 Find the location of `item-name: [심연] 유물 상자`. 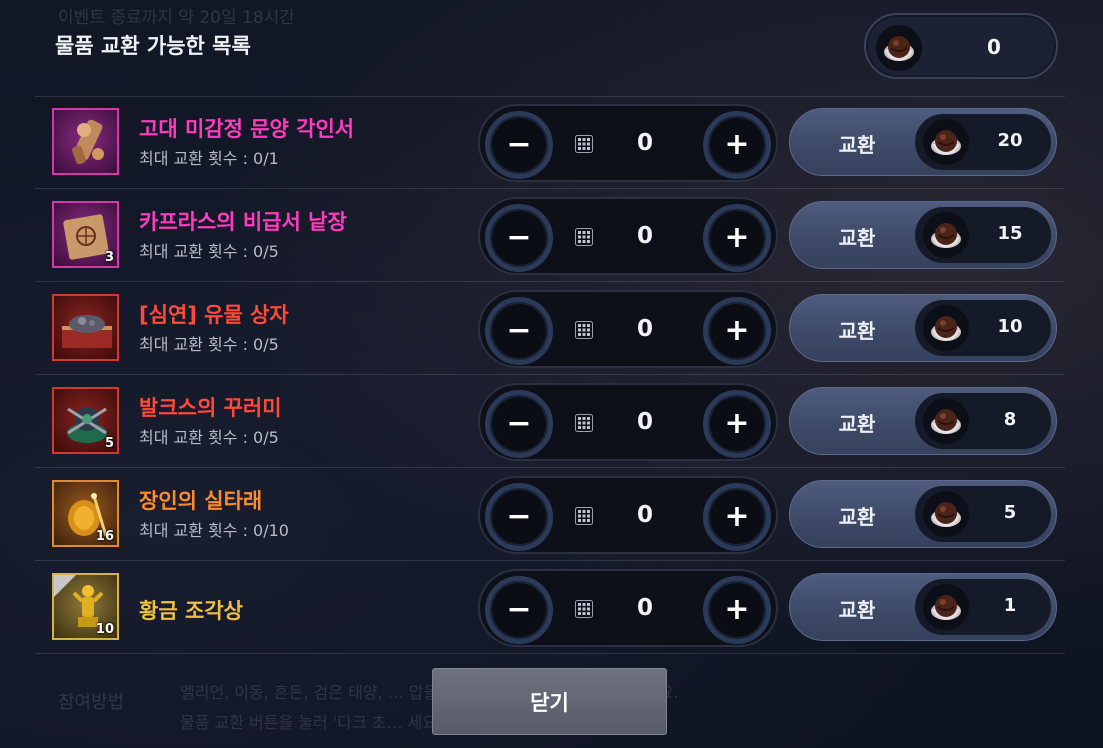

item-name: [심연] 유물 상자 is located at coordinates (214, 315).